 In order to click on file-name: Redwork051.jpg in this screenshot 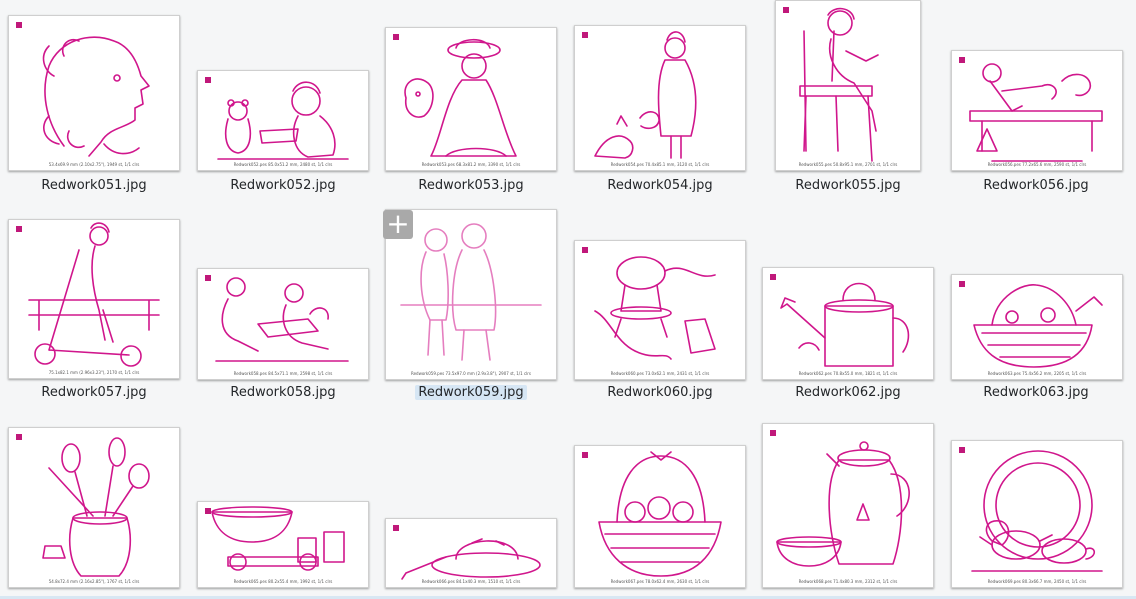, I will do `click(94, 186)`.